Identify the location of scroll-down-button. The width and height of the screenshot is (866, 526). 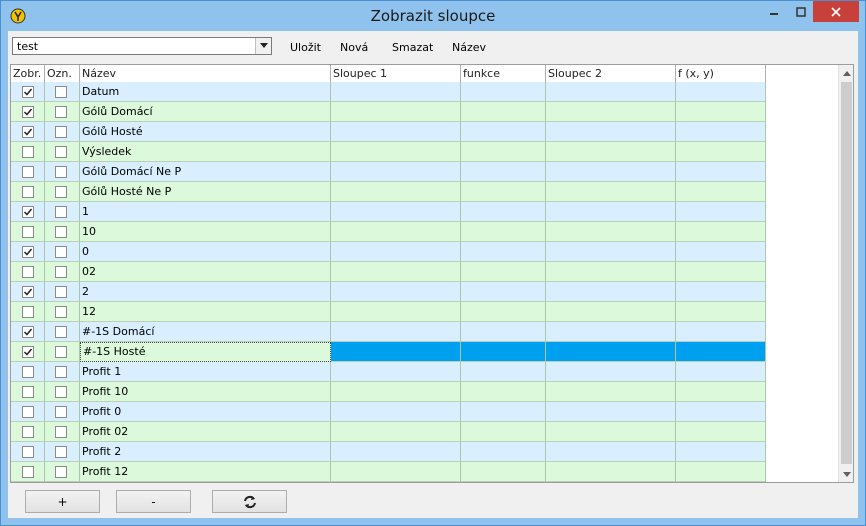
(846, 474).